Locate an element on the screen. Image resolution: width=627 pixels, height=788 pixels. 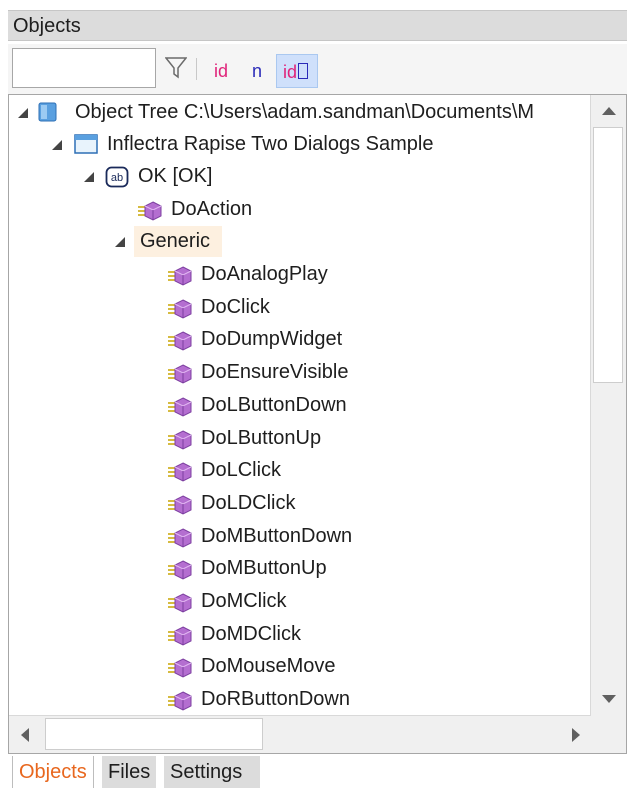
objects-toolbar: id n id is located at coordinates (317, 69).